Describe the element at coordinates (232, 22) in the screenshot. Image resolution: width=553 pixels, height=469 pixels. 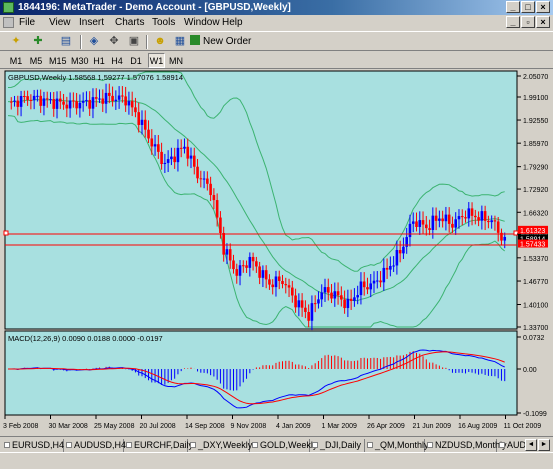
I see `menu-help: Help` at that location.